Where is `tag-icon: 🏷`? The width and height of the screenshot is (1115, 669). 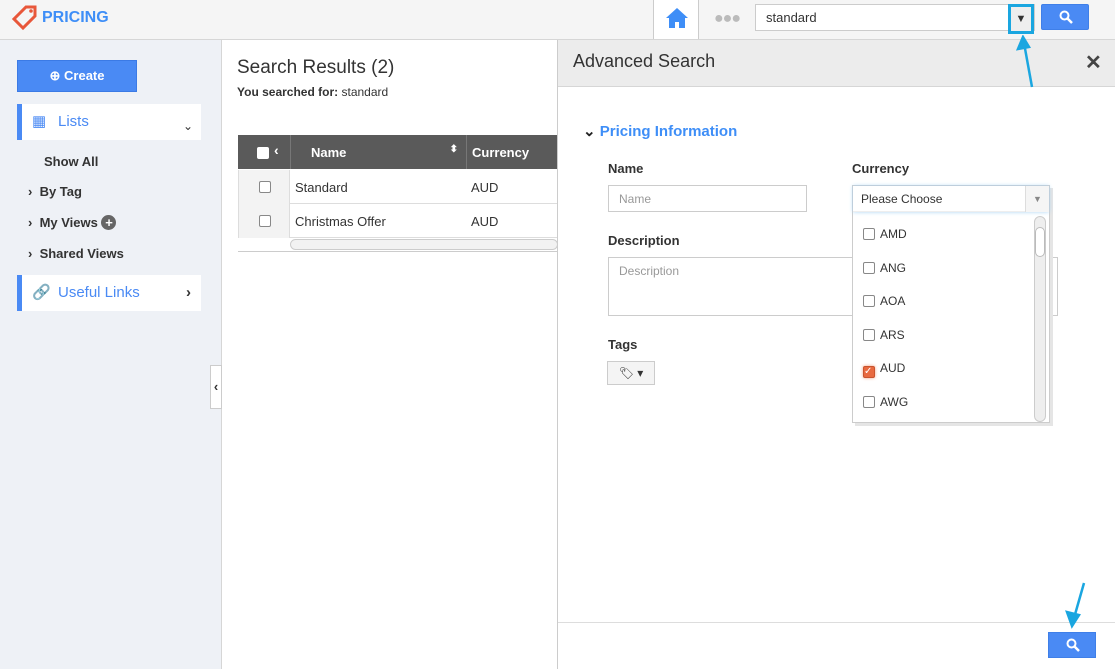
tag-icon: 🏷 is located at coordinates (626, 373).